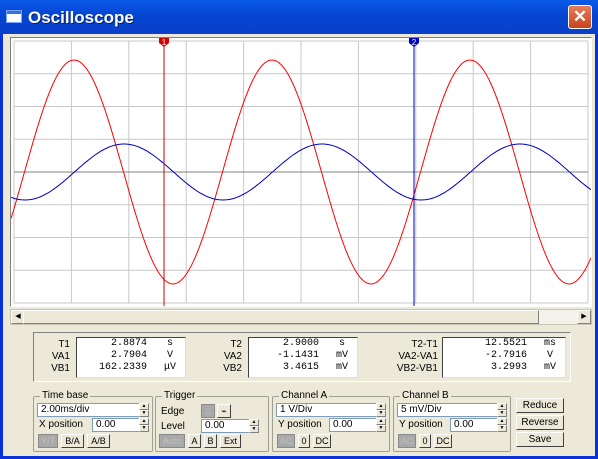  Describe the element at coordinates (210, 441) in the screenshot. I see `trigger-b-button: B` at that location.